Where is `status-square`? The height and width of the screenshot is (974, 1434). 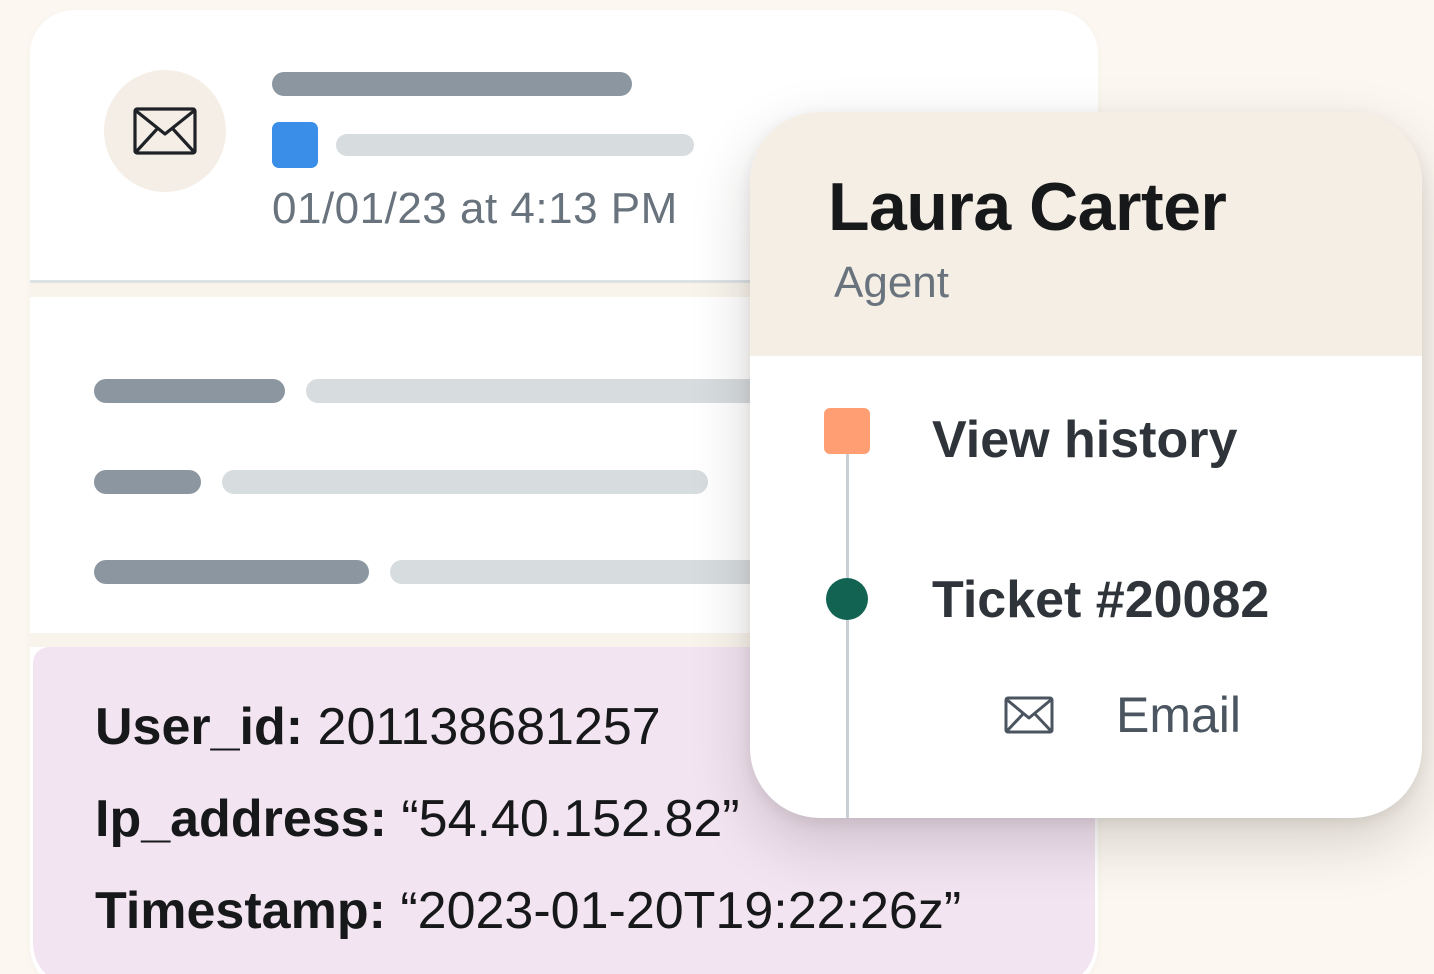 status-square is located at coordinates (295, 145).